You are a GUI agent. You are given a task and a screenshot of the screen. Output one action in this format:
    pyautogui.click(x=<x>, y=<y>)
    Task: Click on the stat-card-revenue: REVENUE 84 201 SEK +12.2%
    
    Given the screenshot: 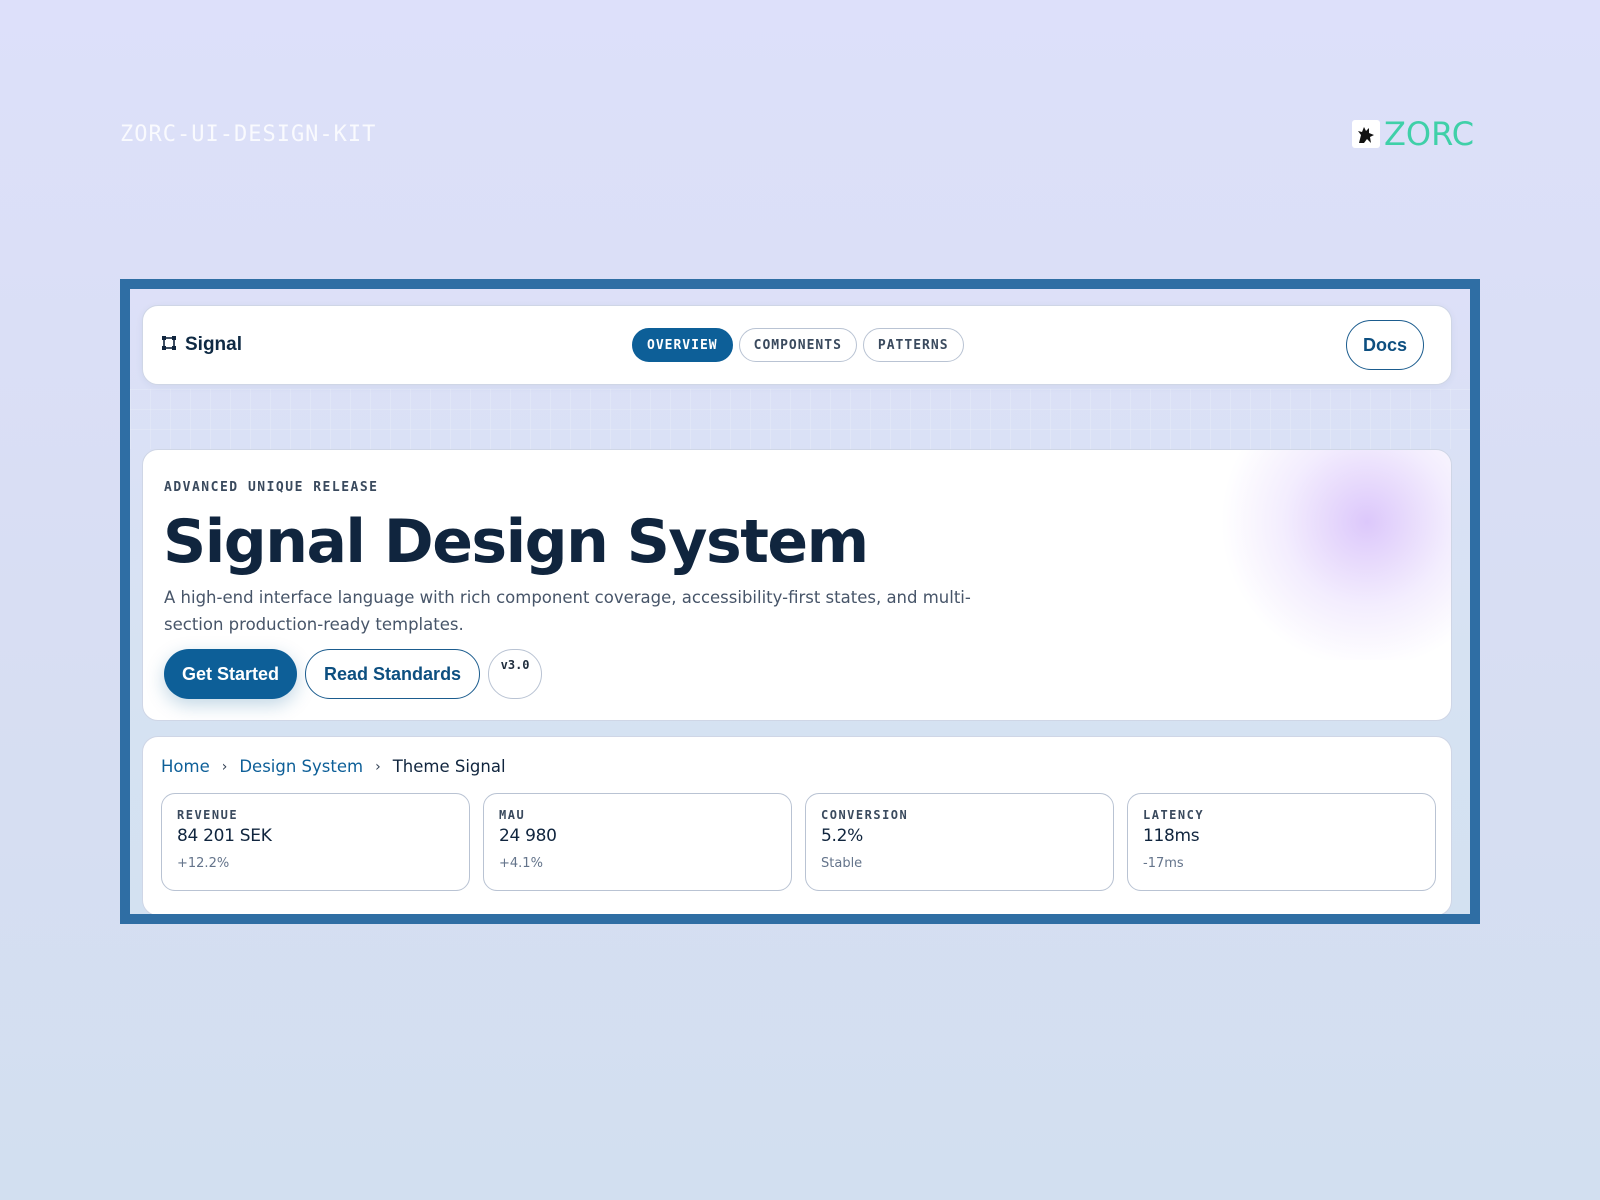 What is the action you would take?
    pyautogui.click(x=315, y=842)
    